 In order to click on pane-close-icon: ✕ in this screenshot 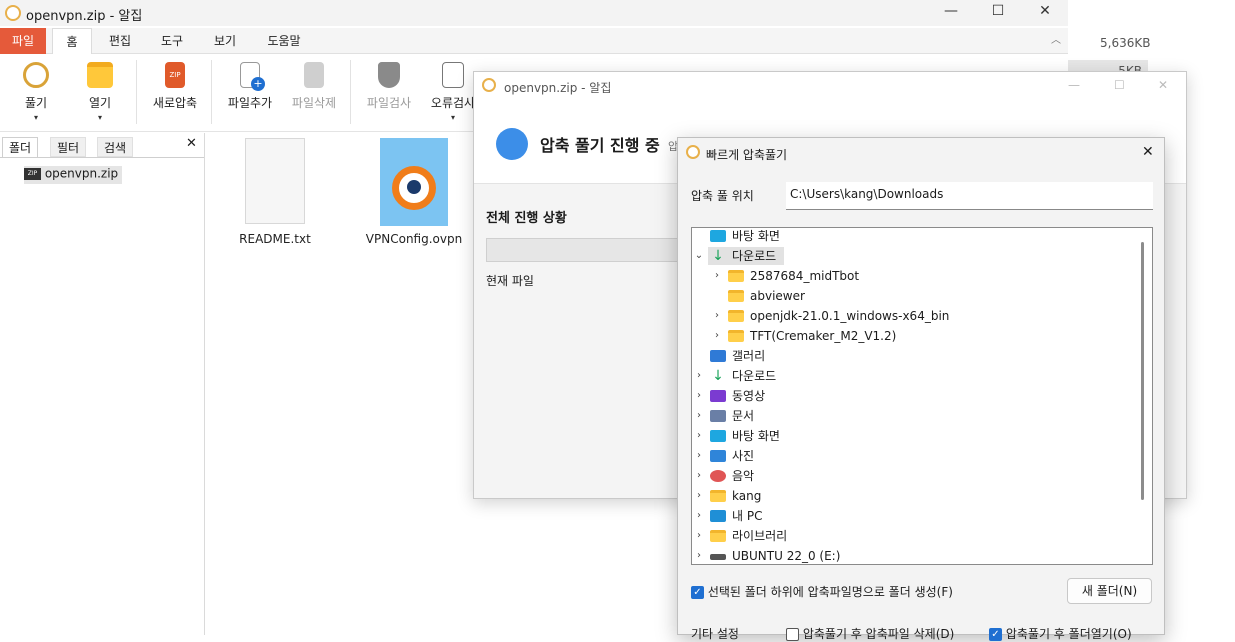, I will do `click(191, 143)`.